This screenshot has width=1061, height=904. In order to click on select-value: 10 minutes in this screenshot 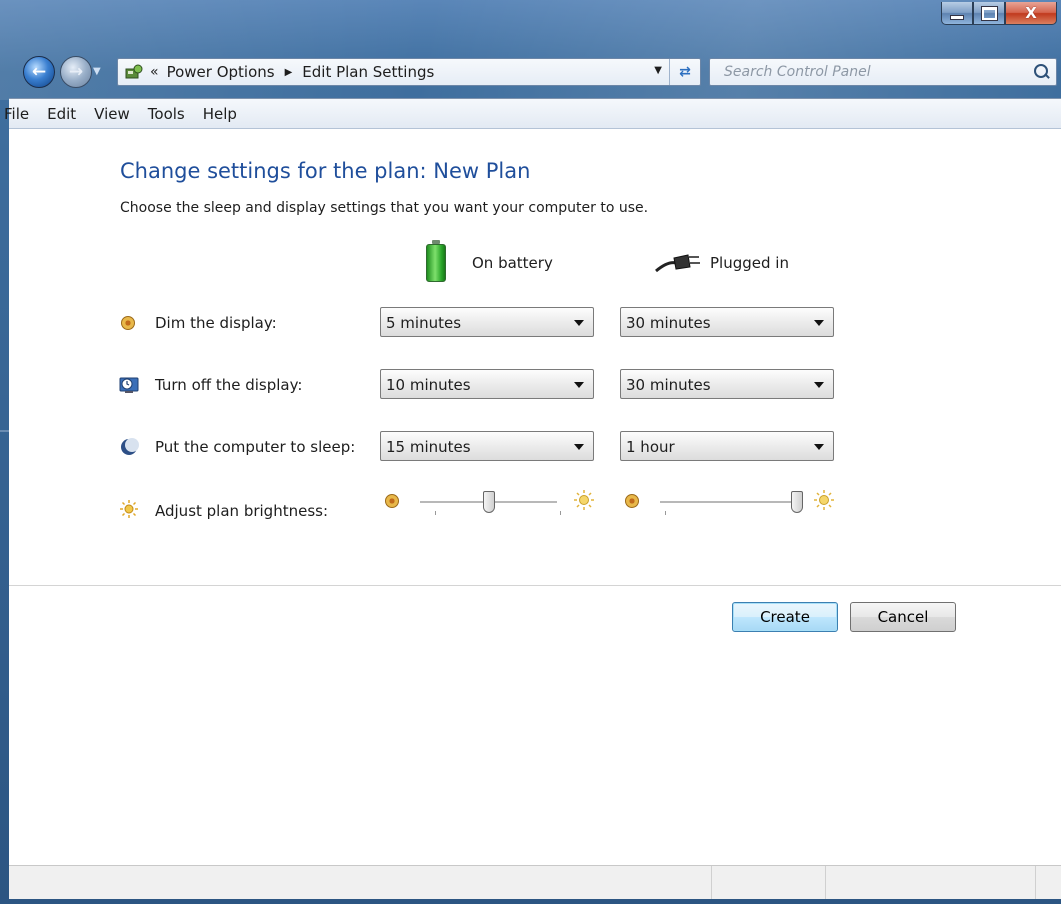, I will do `click(428, 385)`.